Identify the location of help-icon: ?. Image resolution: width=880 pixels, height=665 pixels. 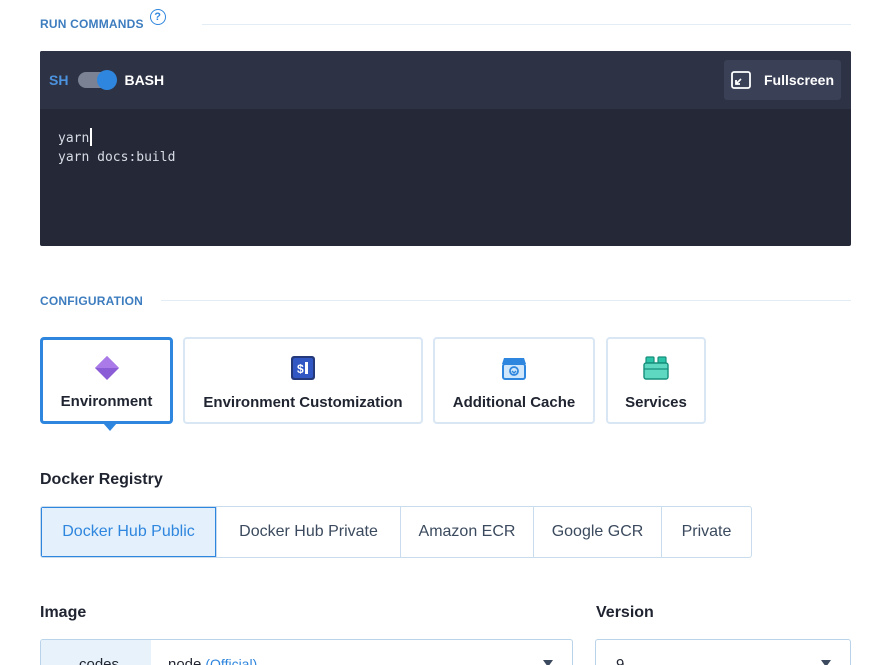
(157, 17).